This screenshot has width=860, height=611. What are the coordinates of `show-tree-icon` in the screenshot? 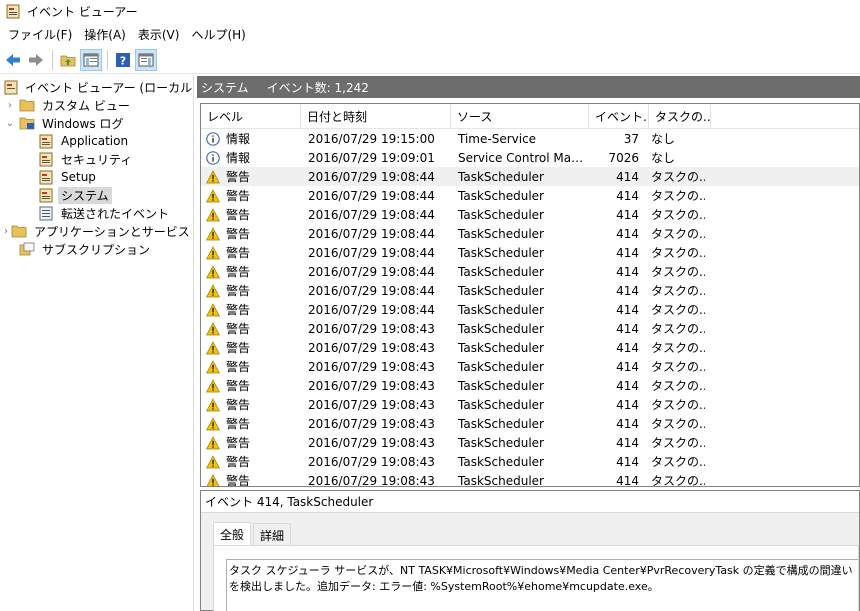 It's located at (91, 59).